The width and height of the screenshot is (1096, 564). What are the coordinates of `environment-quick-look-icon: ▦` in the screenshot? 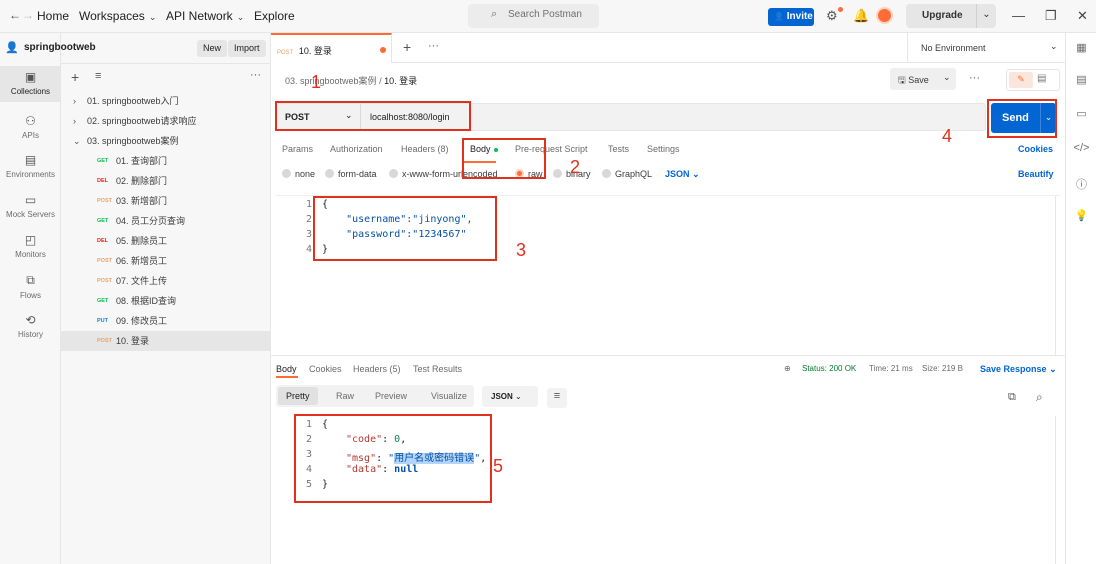 It's located at (1081, 47).